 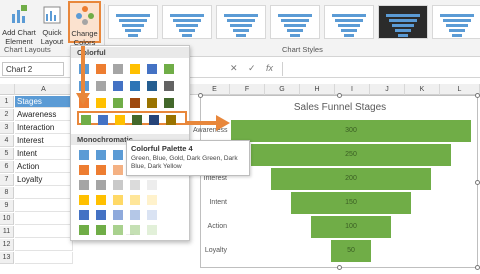 What do you see at coordinates (208, 123) in the screenshot?
I see `right-arrow-icon` at bounding box center [208, 123].